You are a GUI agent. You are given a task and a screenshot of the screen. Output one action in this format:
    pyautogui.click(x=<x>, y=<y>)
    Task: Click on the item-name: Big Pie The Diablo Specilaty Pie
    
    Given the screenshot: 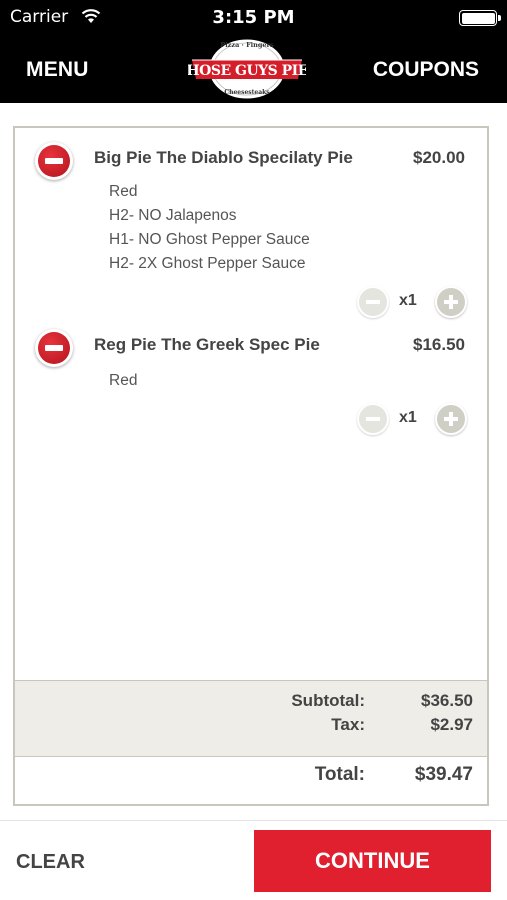 What is the action you would take?
    pyautogui.click(x=223, y=157)
    